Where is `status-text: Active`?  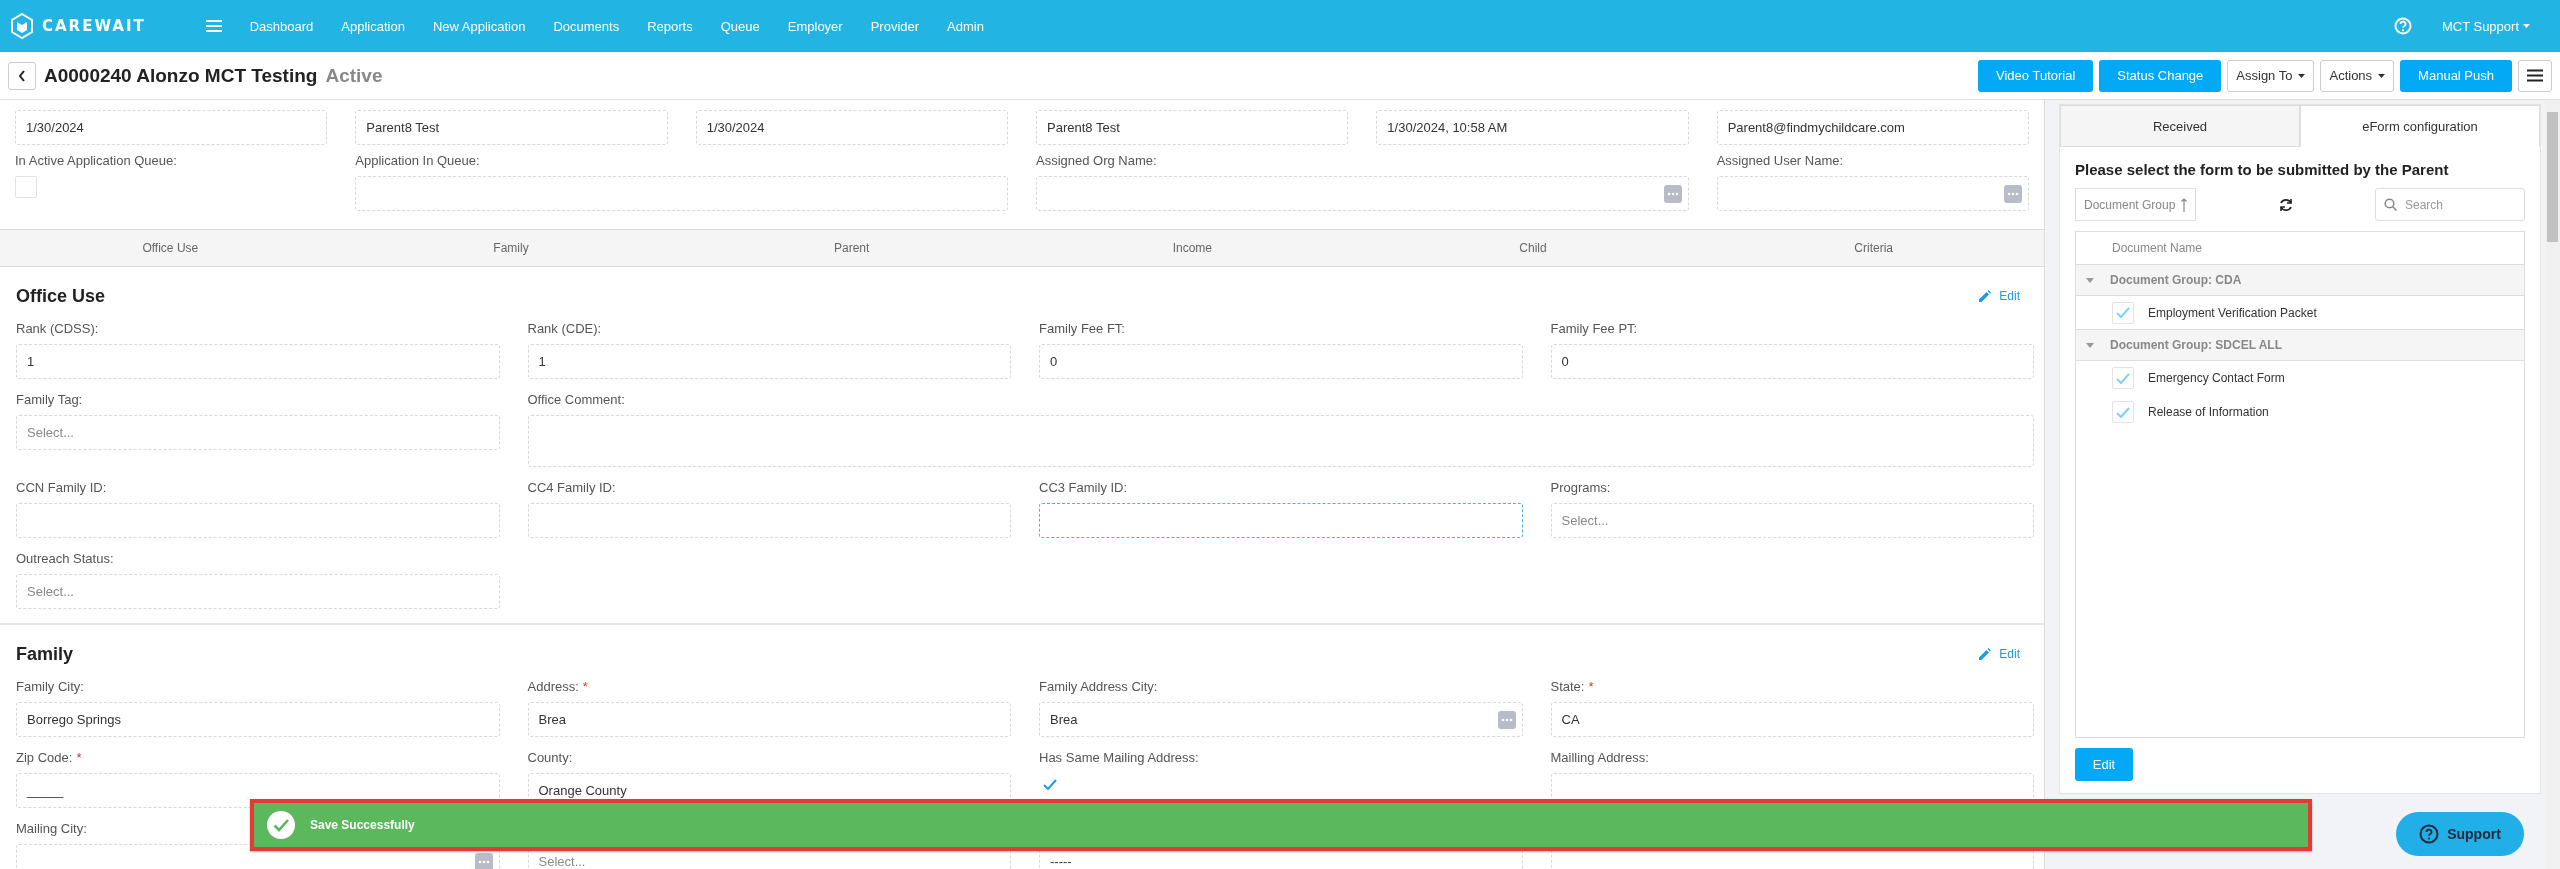
status-text: Active is located at coordinates (354, 75).